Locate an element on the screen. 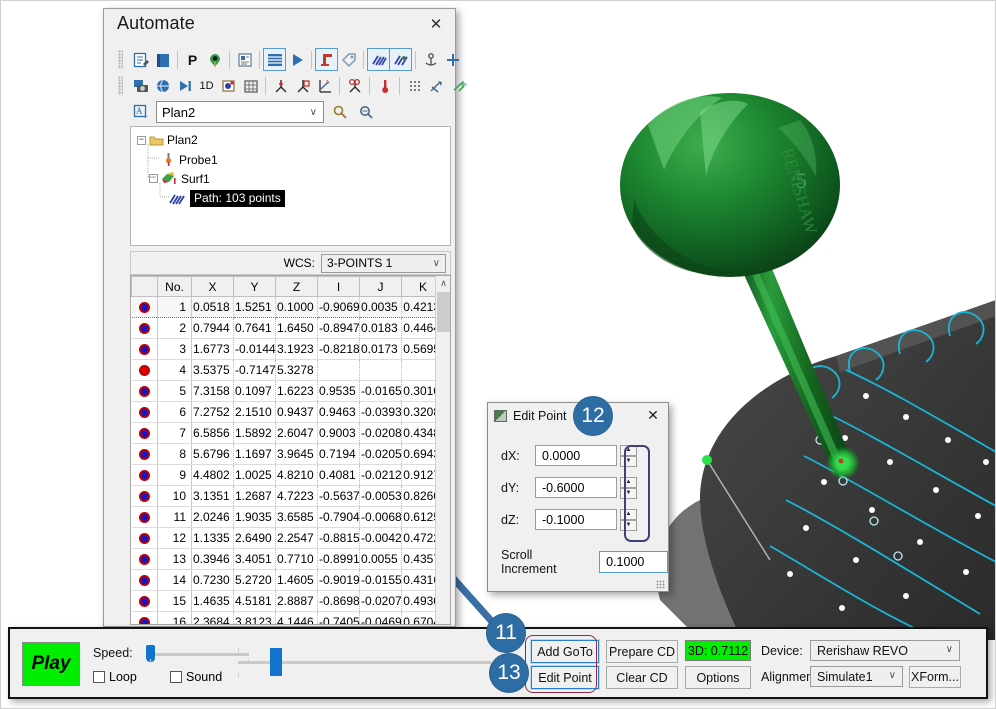  cell-z: 1.6223 is located at coordinates (296, 391).